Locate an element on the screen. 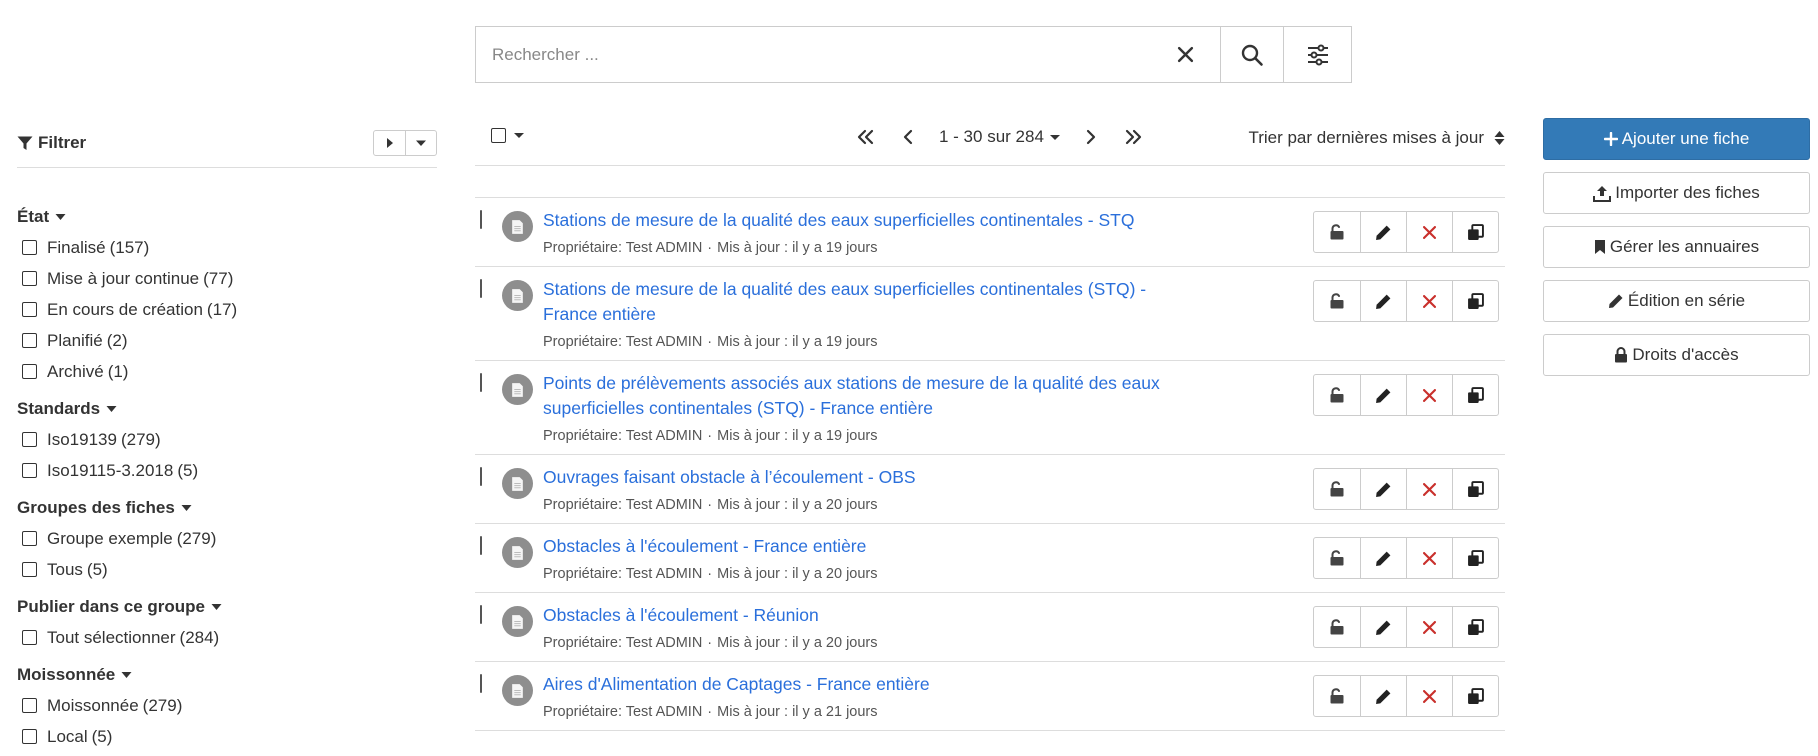 The image size is (1818, 756). facet-item-local: Local (5) is located at coordinates (227, 736).